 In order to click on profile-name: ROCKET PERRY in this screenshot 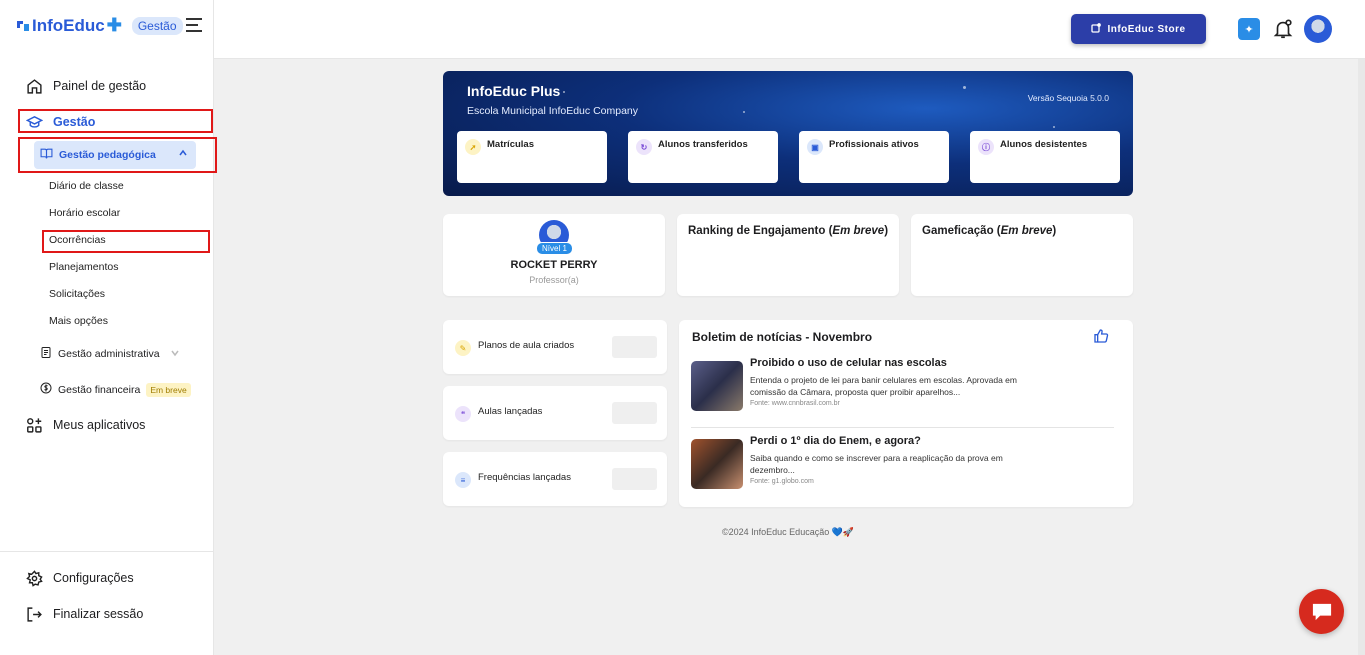, I will do `click(554, 265)`.